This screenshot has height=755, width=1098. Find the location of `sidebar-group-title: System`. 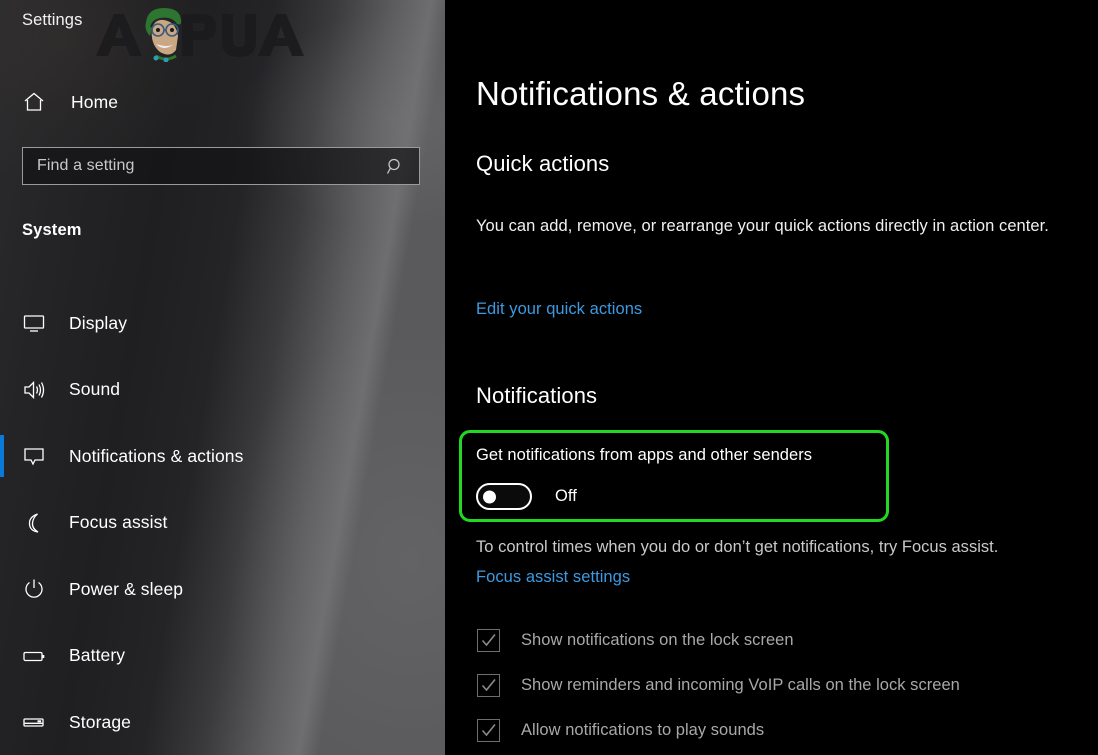

sidebar-group-title: System is located at coordinates (52, 230).